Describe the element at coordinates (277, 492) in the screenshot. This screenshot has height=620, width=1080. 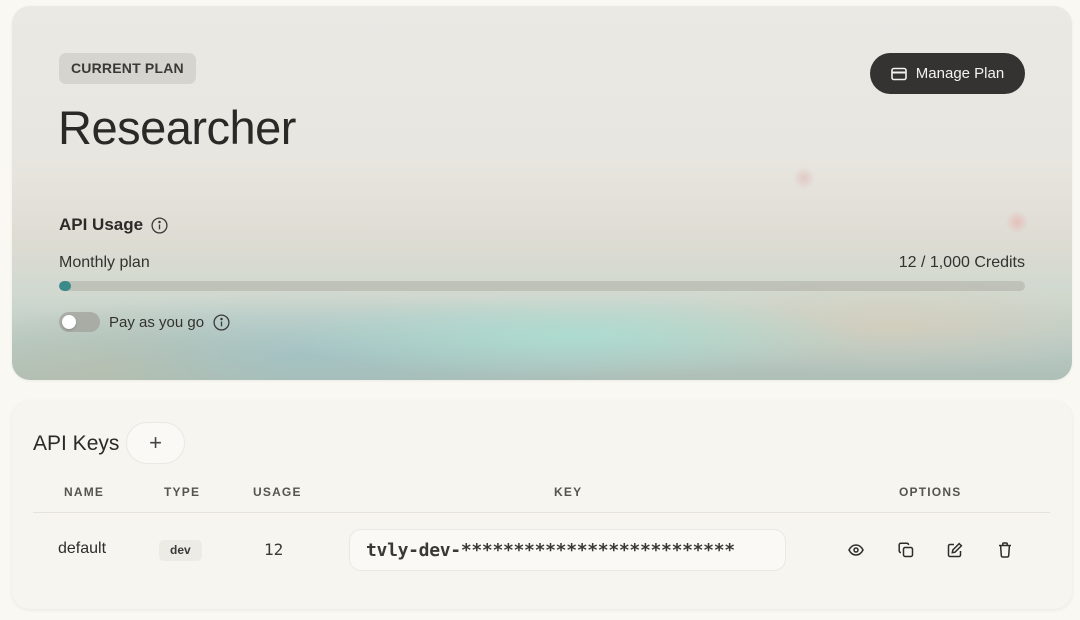
I see `column-header-usage: USAGE` at that location.